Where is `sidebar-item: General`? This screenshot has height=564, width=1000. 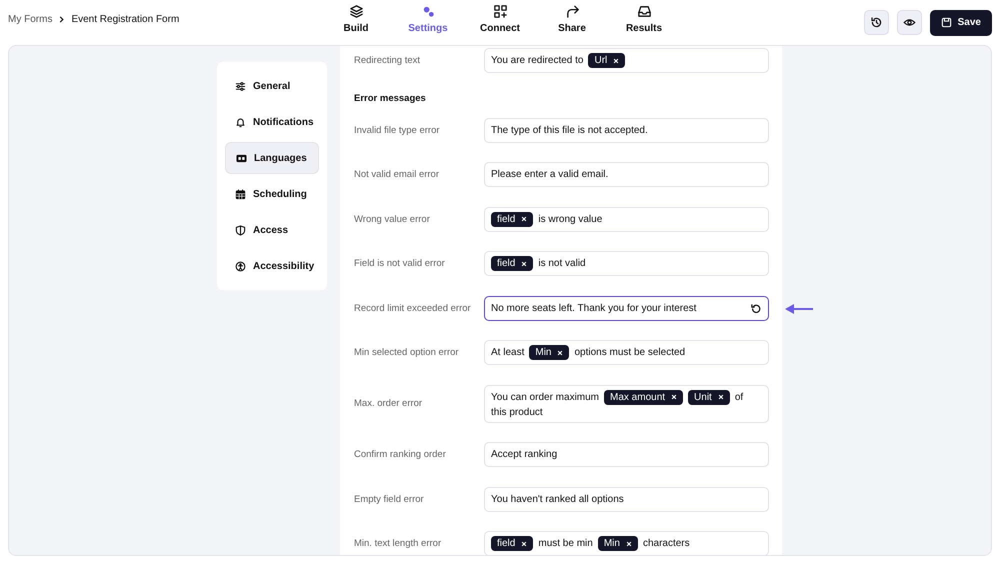
sidebar-item: General is located at coordinates (272, 86).